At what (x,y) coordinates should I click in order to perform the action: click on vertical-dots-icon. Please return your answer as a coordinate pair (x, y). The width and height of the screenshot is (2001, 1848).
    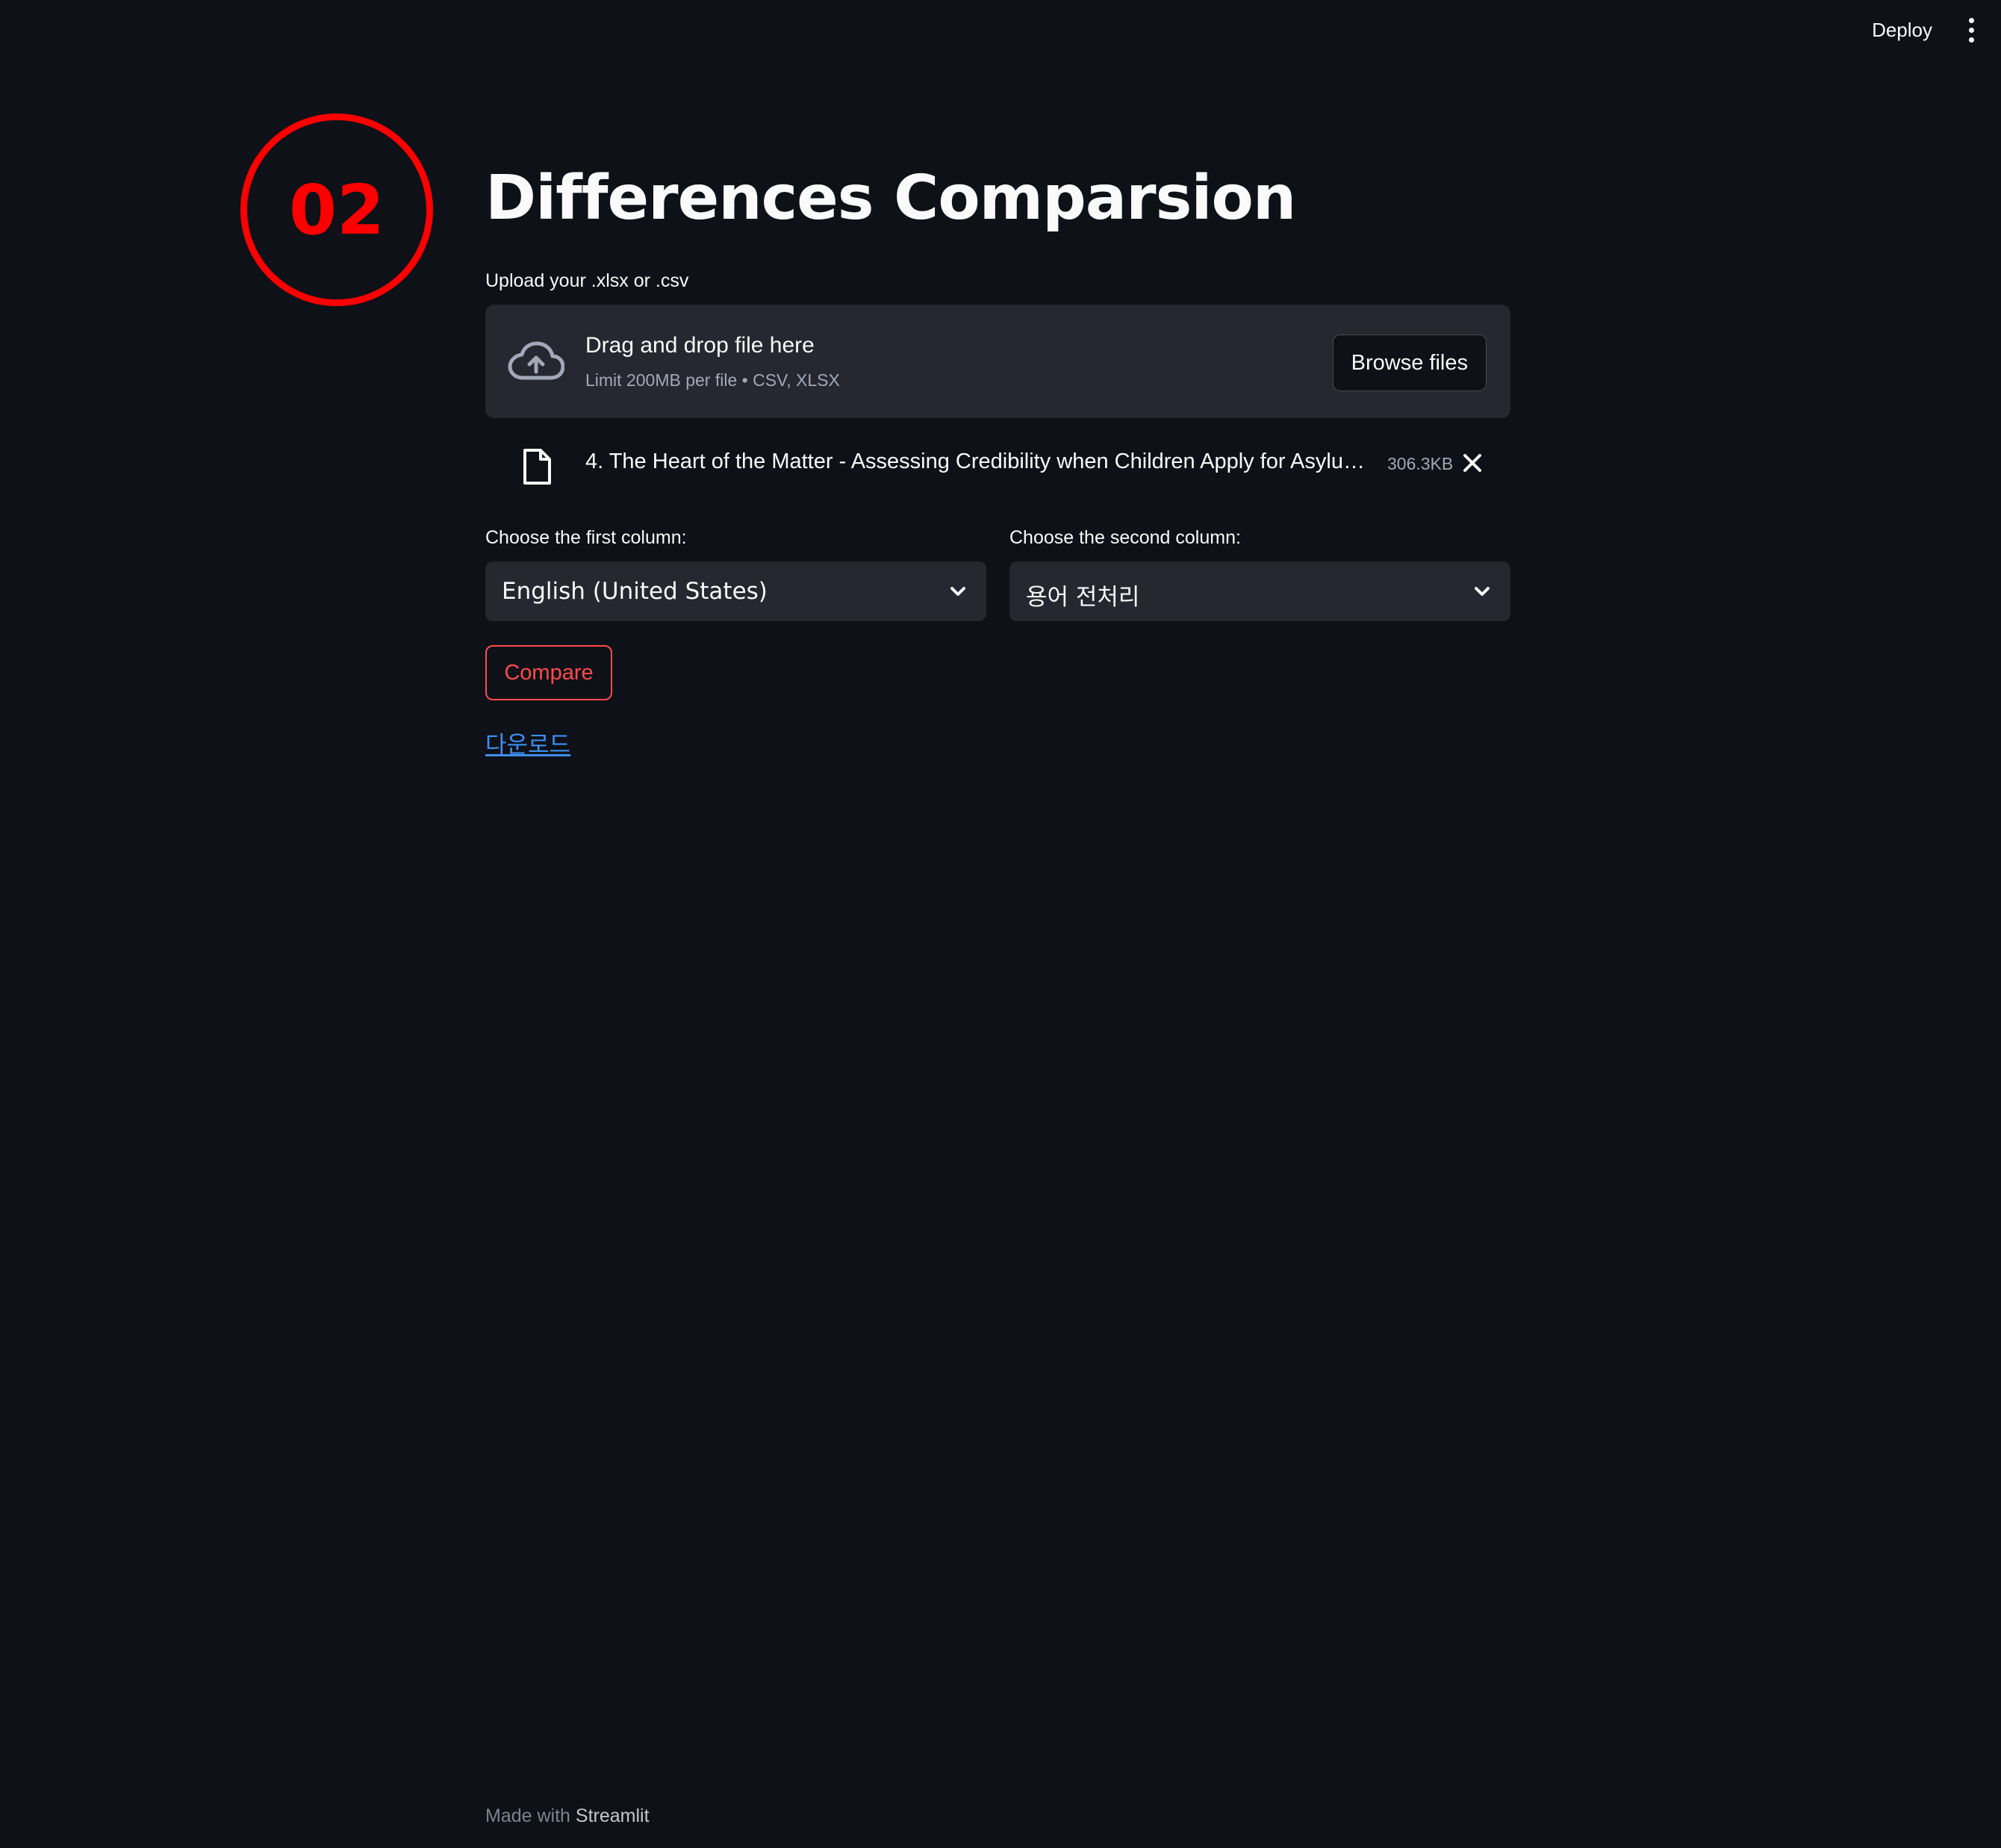
    Looking at the image, I should click on (1971, 30).